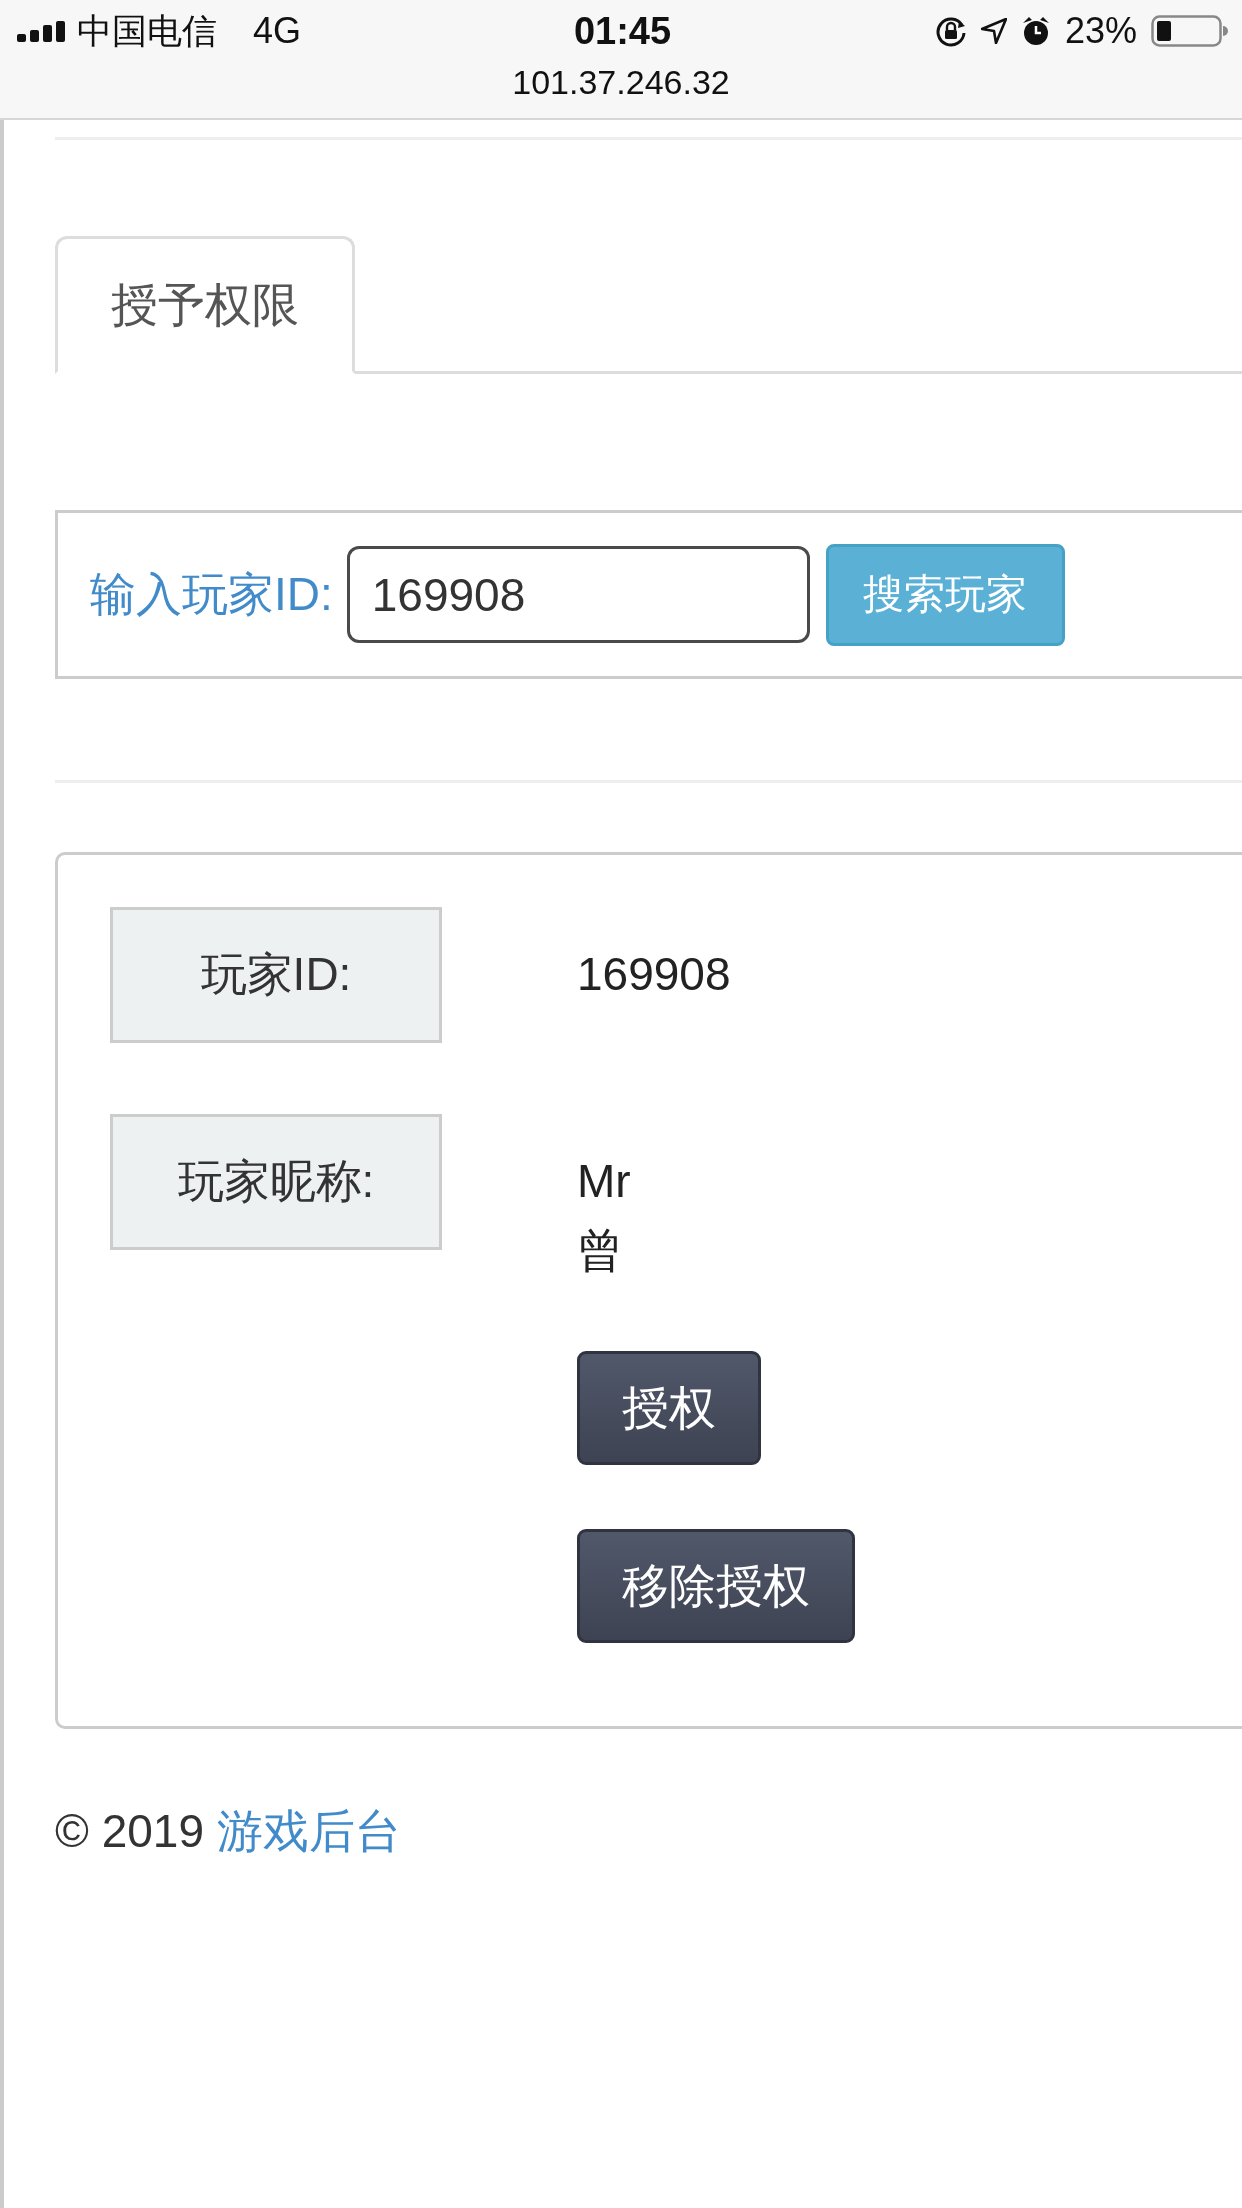  I want to click on signal-icon, so click(41, 31).